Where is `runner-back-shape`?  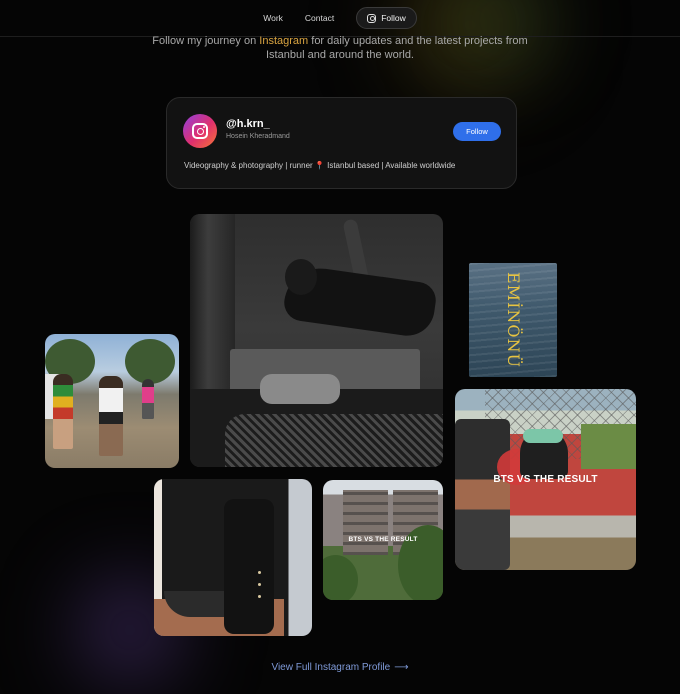 runner-back-shape is located at coordinates (148, 399).